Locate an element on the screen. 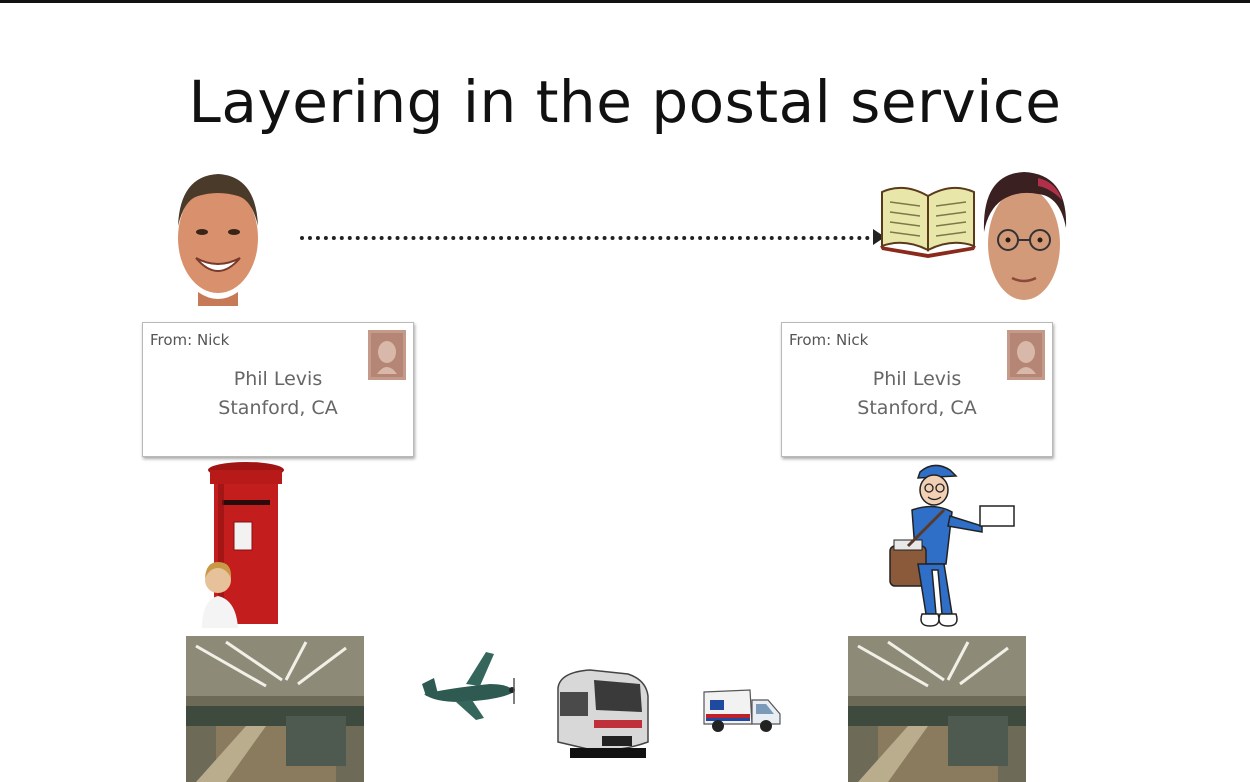  envelope-left: From: Nick Phil Levis Stanford, CA is located at coordinates (278, 389).